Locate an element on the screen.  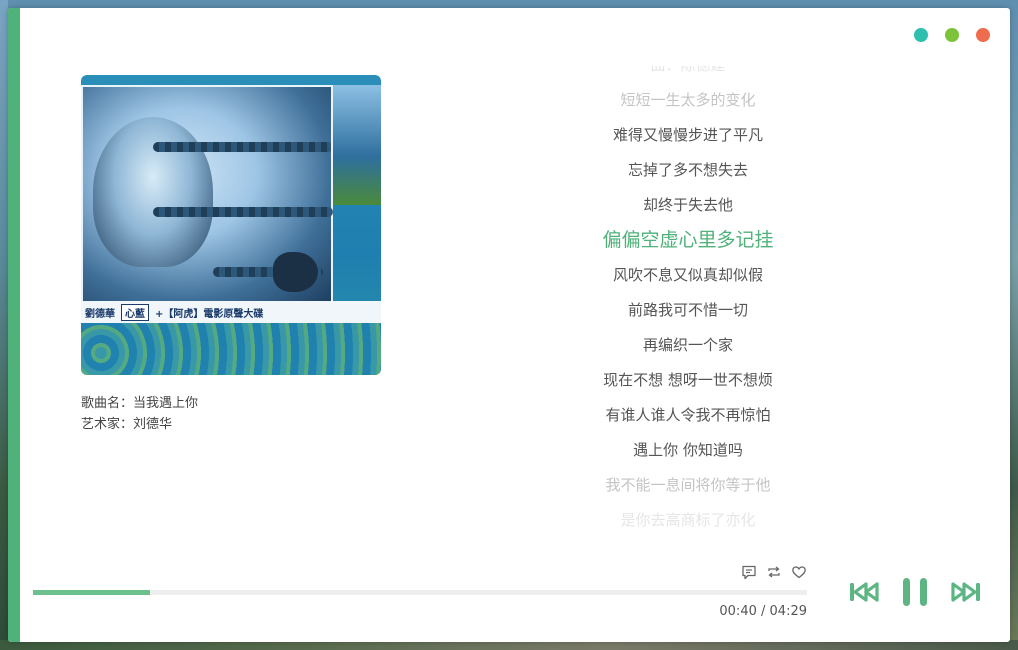
lyric-line: 前路我可不惜一切 is located at coordinates (687, 310).